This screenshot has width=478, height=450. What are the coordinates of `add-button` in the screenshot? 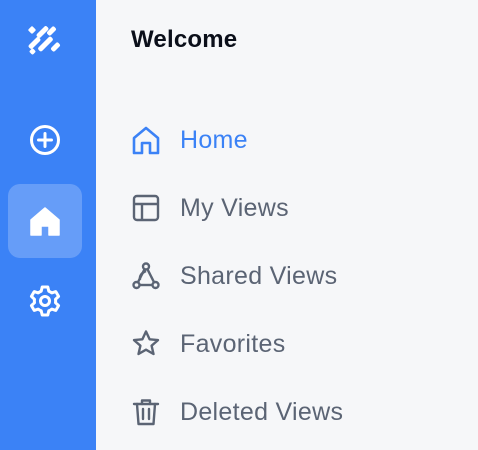 It's located at (45, 140).